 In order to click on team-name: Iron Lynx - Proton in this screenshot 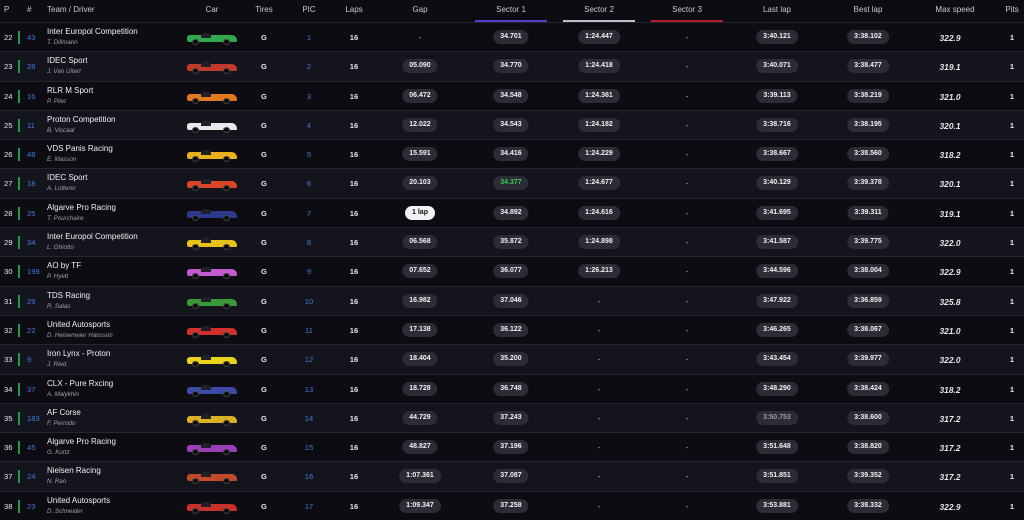, I will do `click(78, 353)`.